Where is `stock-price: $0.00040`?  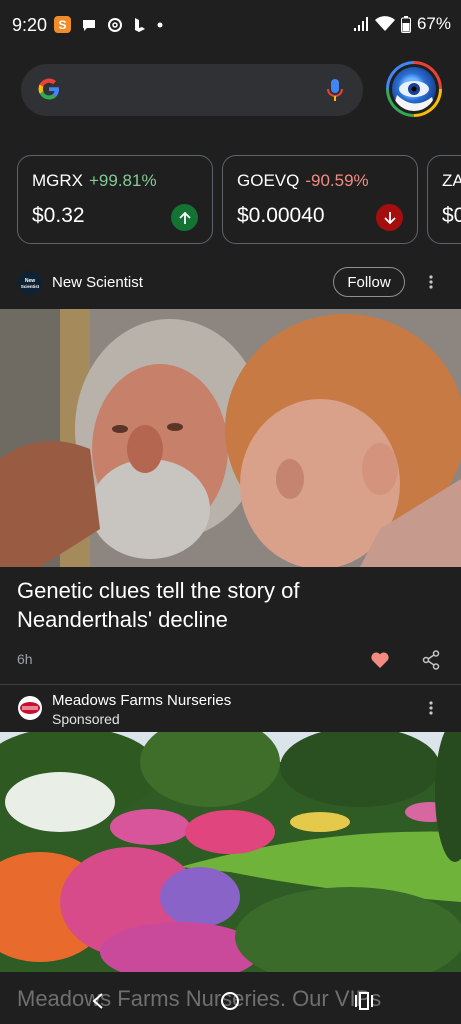
stock-price: $0.00040 is located at coordinates (281, 215).